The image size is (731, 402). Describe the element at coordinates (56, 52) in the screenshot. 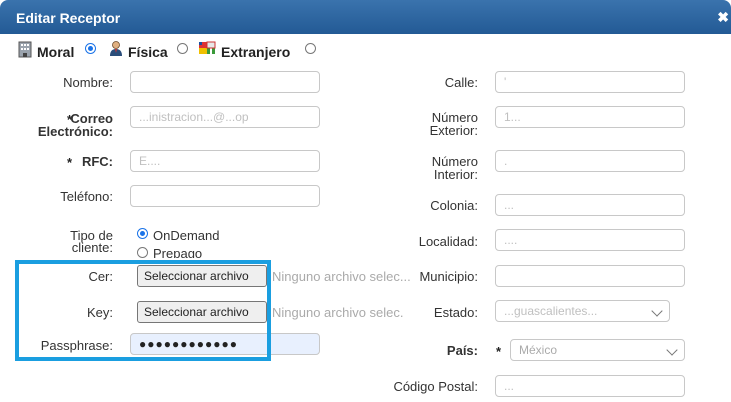

I see `person-type-moral-label: Moral` at that location.